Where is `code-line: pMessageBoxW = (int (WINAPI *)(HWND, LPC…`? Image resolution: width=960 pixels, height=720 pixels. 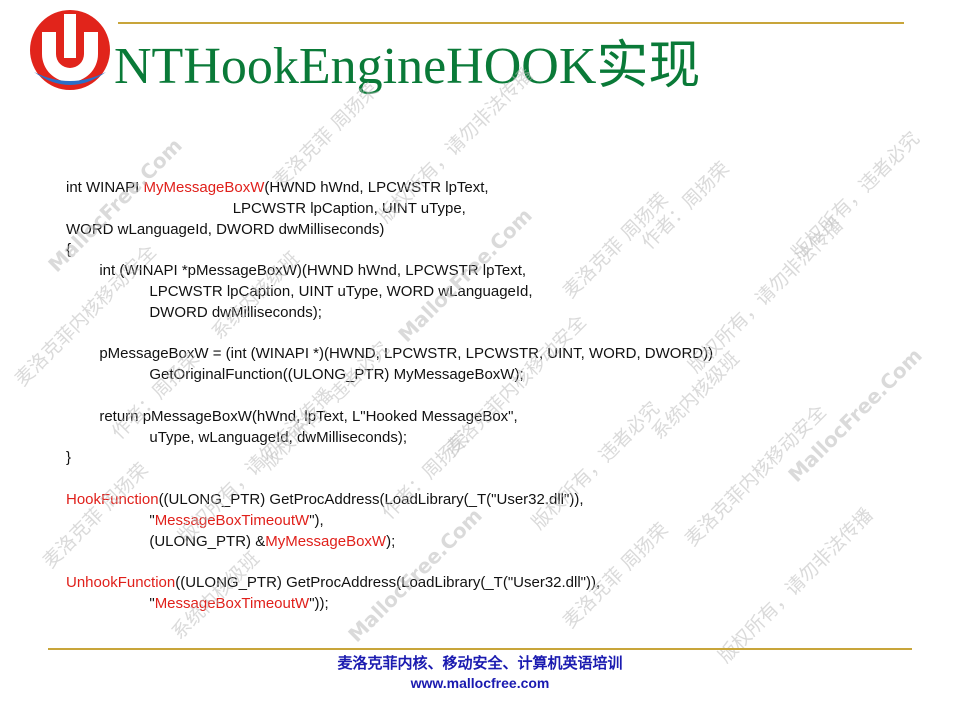 code-line: pMessageBoxW = (int (WINAPI *)(HWND, LPC… is located at coordinates (496, 354).